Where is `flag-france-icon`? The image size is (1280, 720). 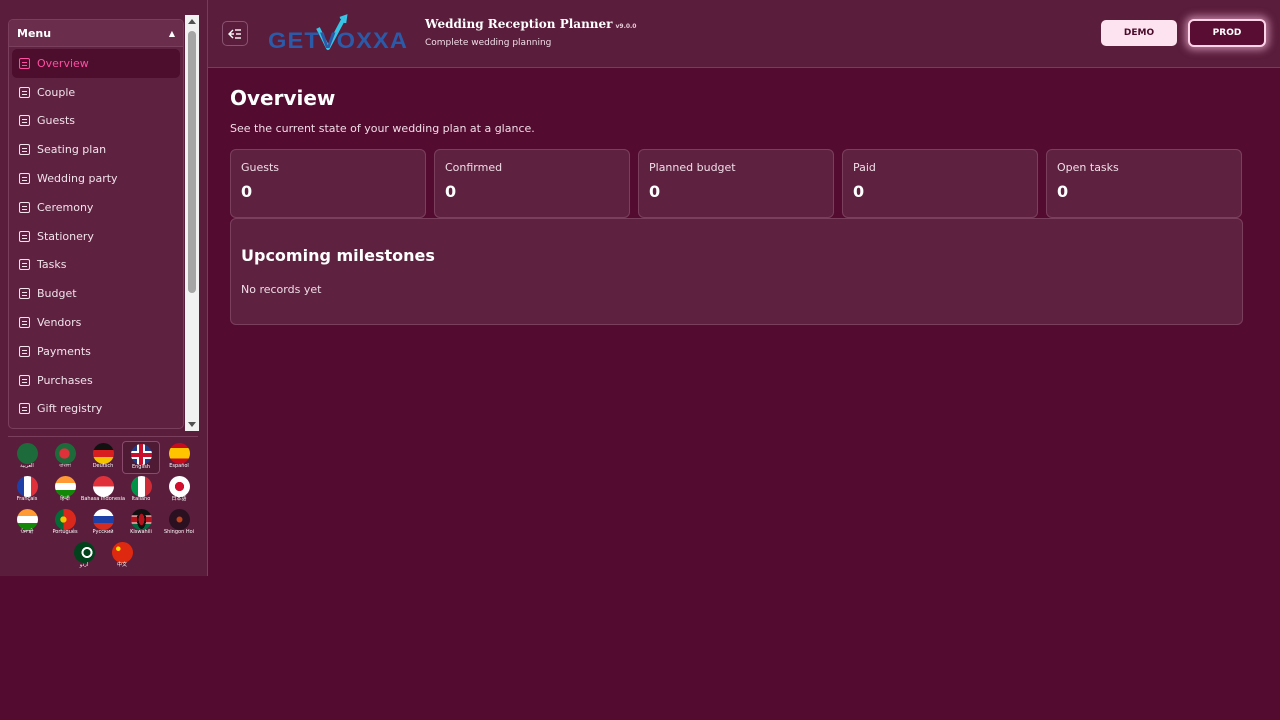 flag-france-icon is located at coordinates (27, 486).